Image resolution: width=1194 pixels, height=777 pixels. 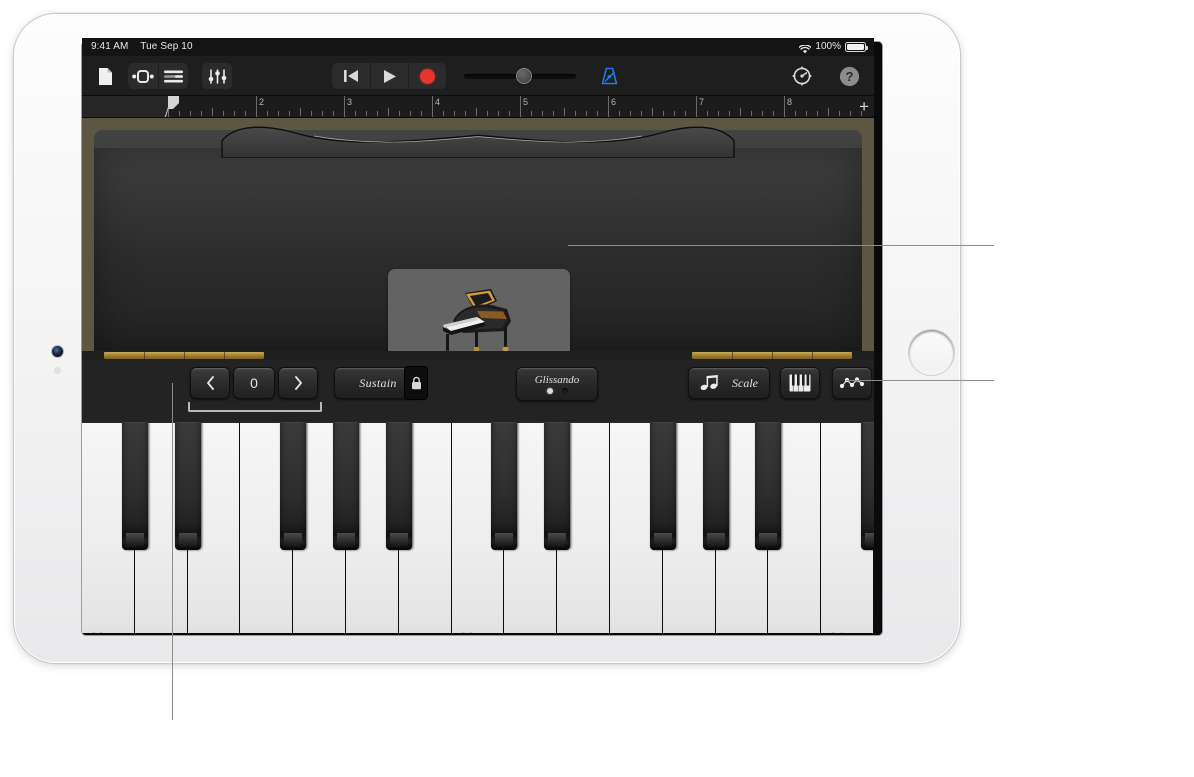 I want to click on chevron-right-icon, so click(x=298, y=383).